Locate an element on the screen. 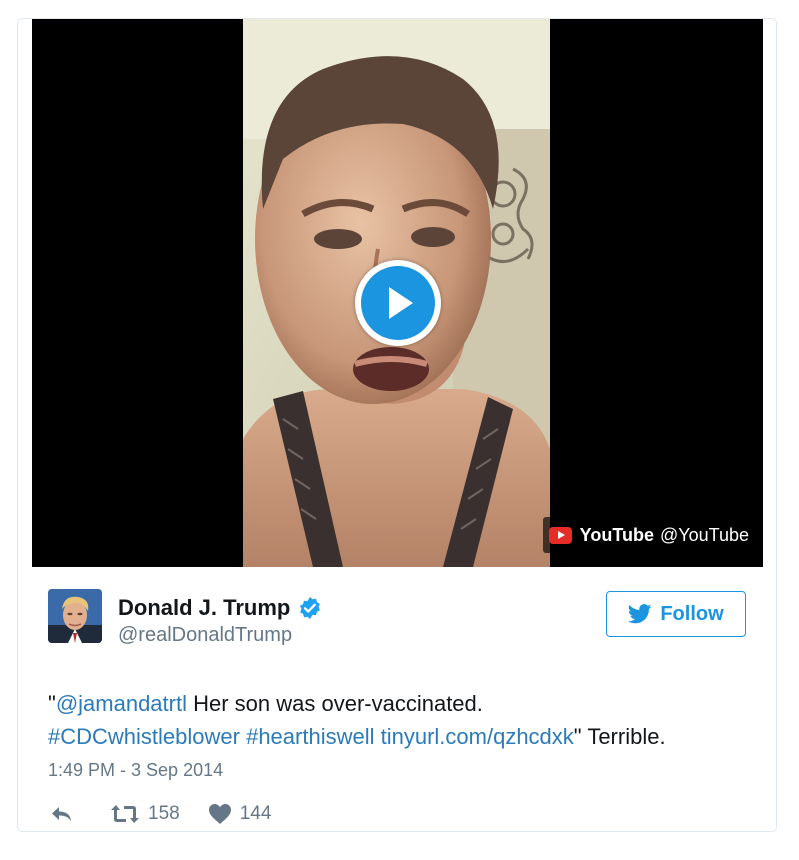  youtube-attribution: YouTube @YouTube is located at coordinates (652, 535).